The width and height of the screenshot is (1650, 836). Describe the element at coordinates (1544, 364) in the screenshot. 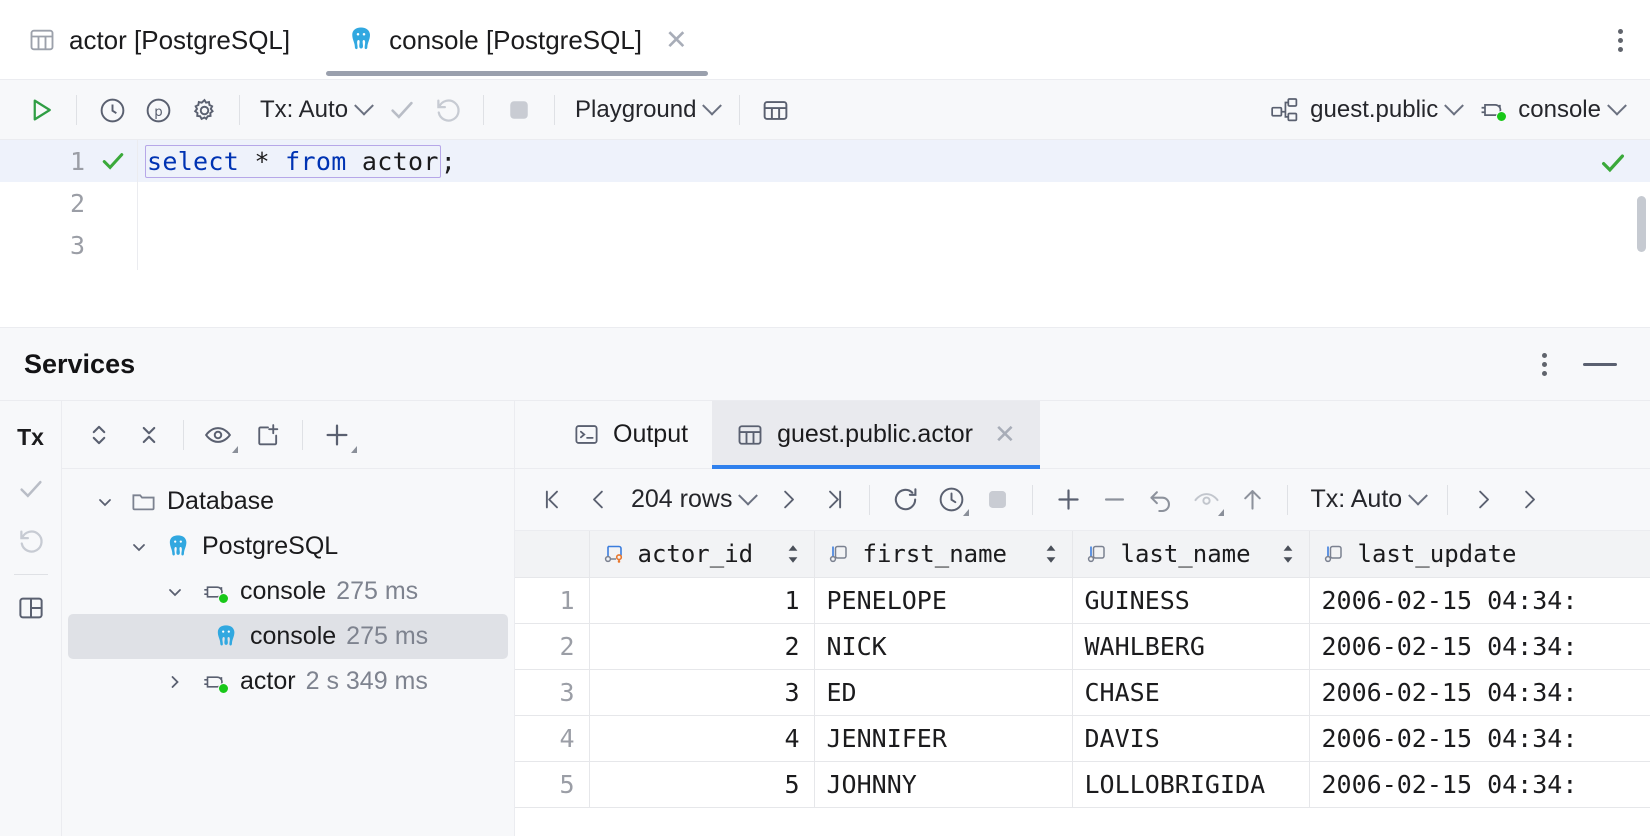

I see `services-more-options-icon` at that location.